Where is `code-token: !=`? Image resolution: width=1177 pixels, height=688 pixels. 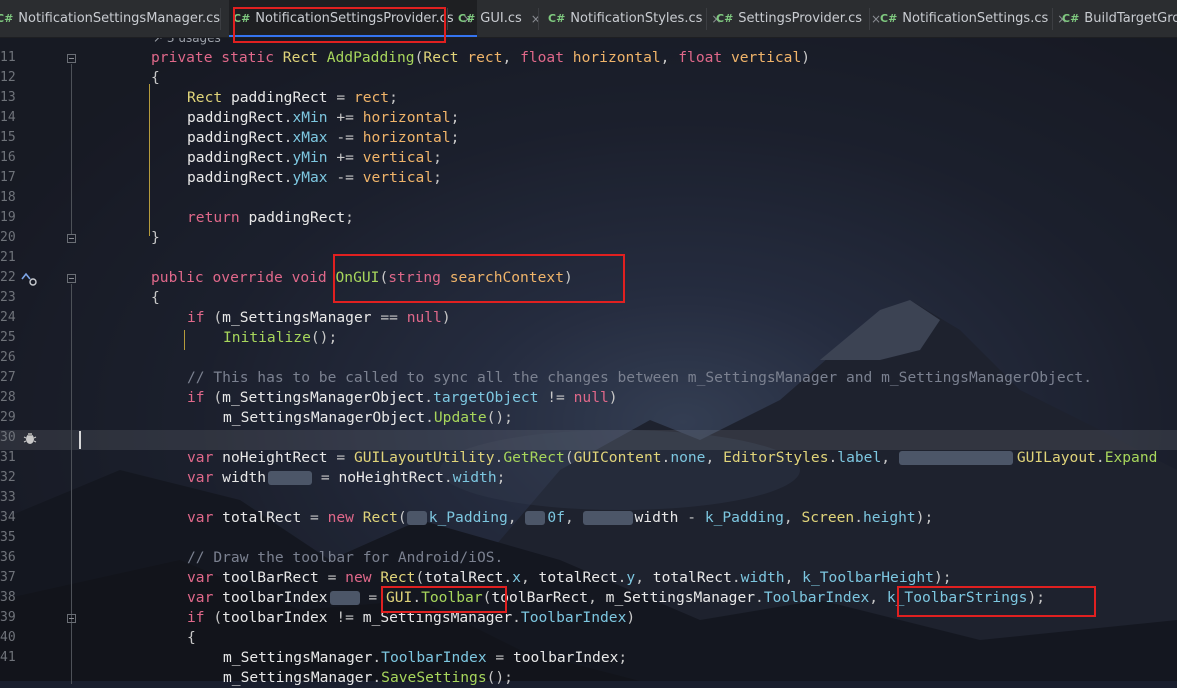
code-token: != is located at coordinates (345, 617).